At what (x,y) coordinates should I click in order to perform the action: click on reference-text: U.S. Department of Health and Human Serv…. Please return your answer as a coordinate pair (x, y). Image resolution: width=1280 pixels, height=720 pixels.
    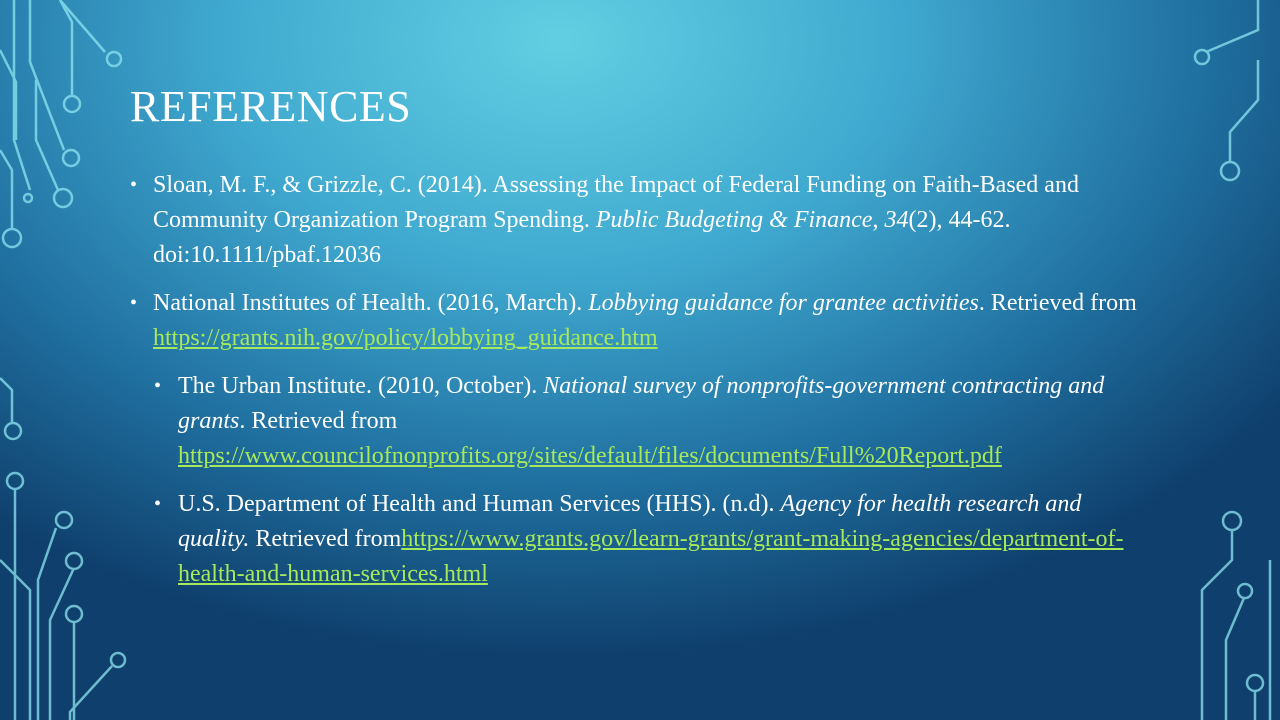
    Looking at the image, I should click on (479, 504).